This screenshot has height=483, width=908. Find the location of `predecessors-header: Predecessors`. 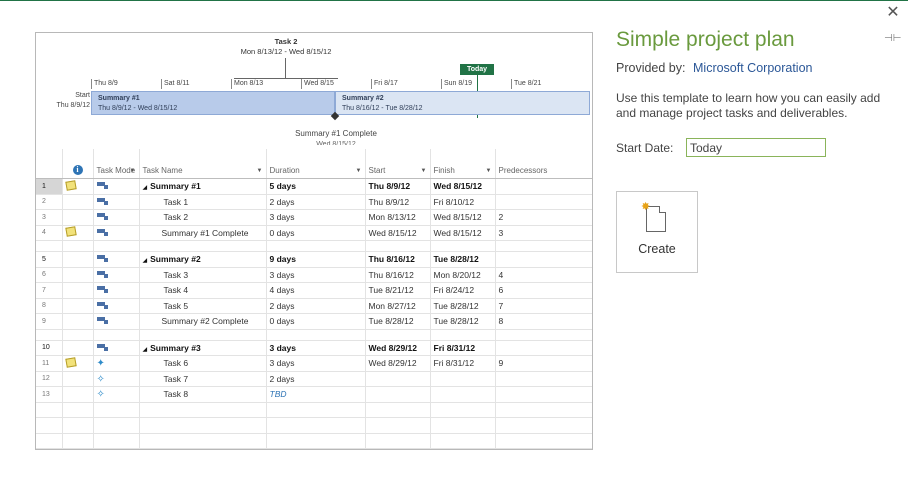

predecessors-header: Predecessors is located at coordinates (543, 164).